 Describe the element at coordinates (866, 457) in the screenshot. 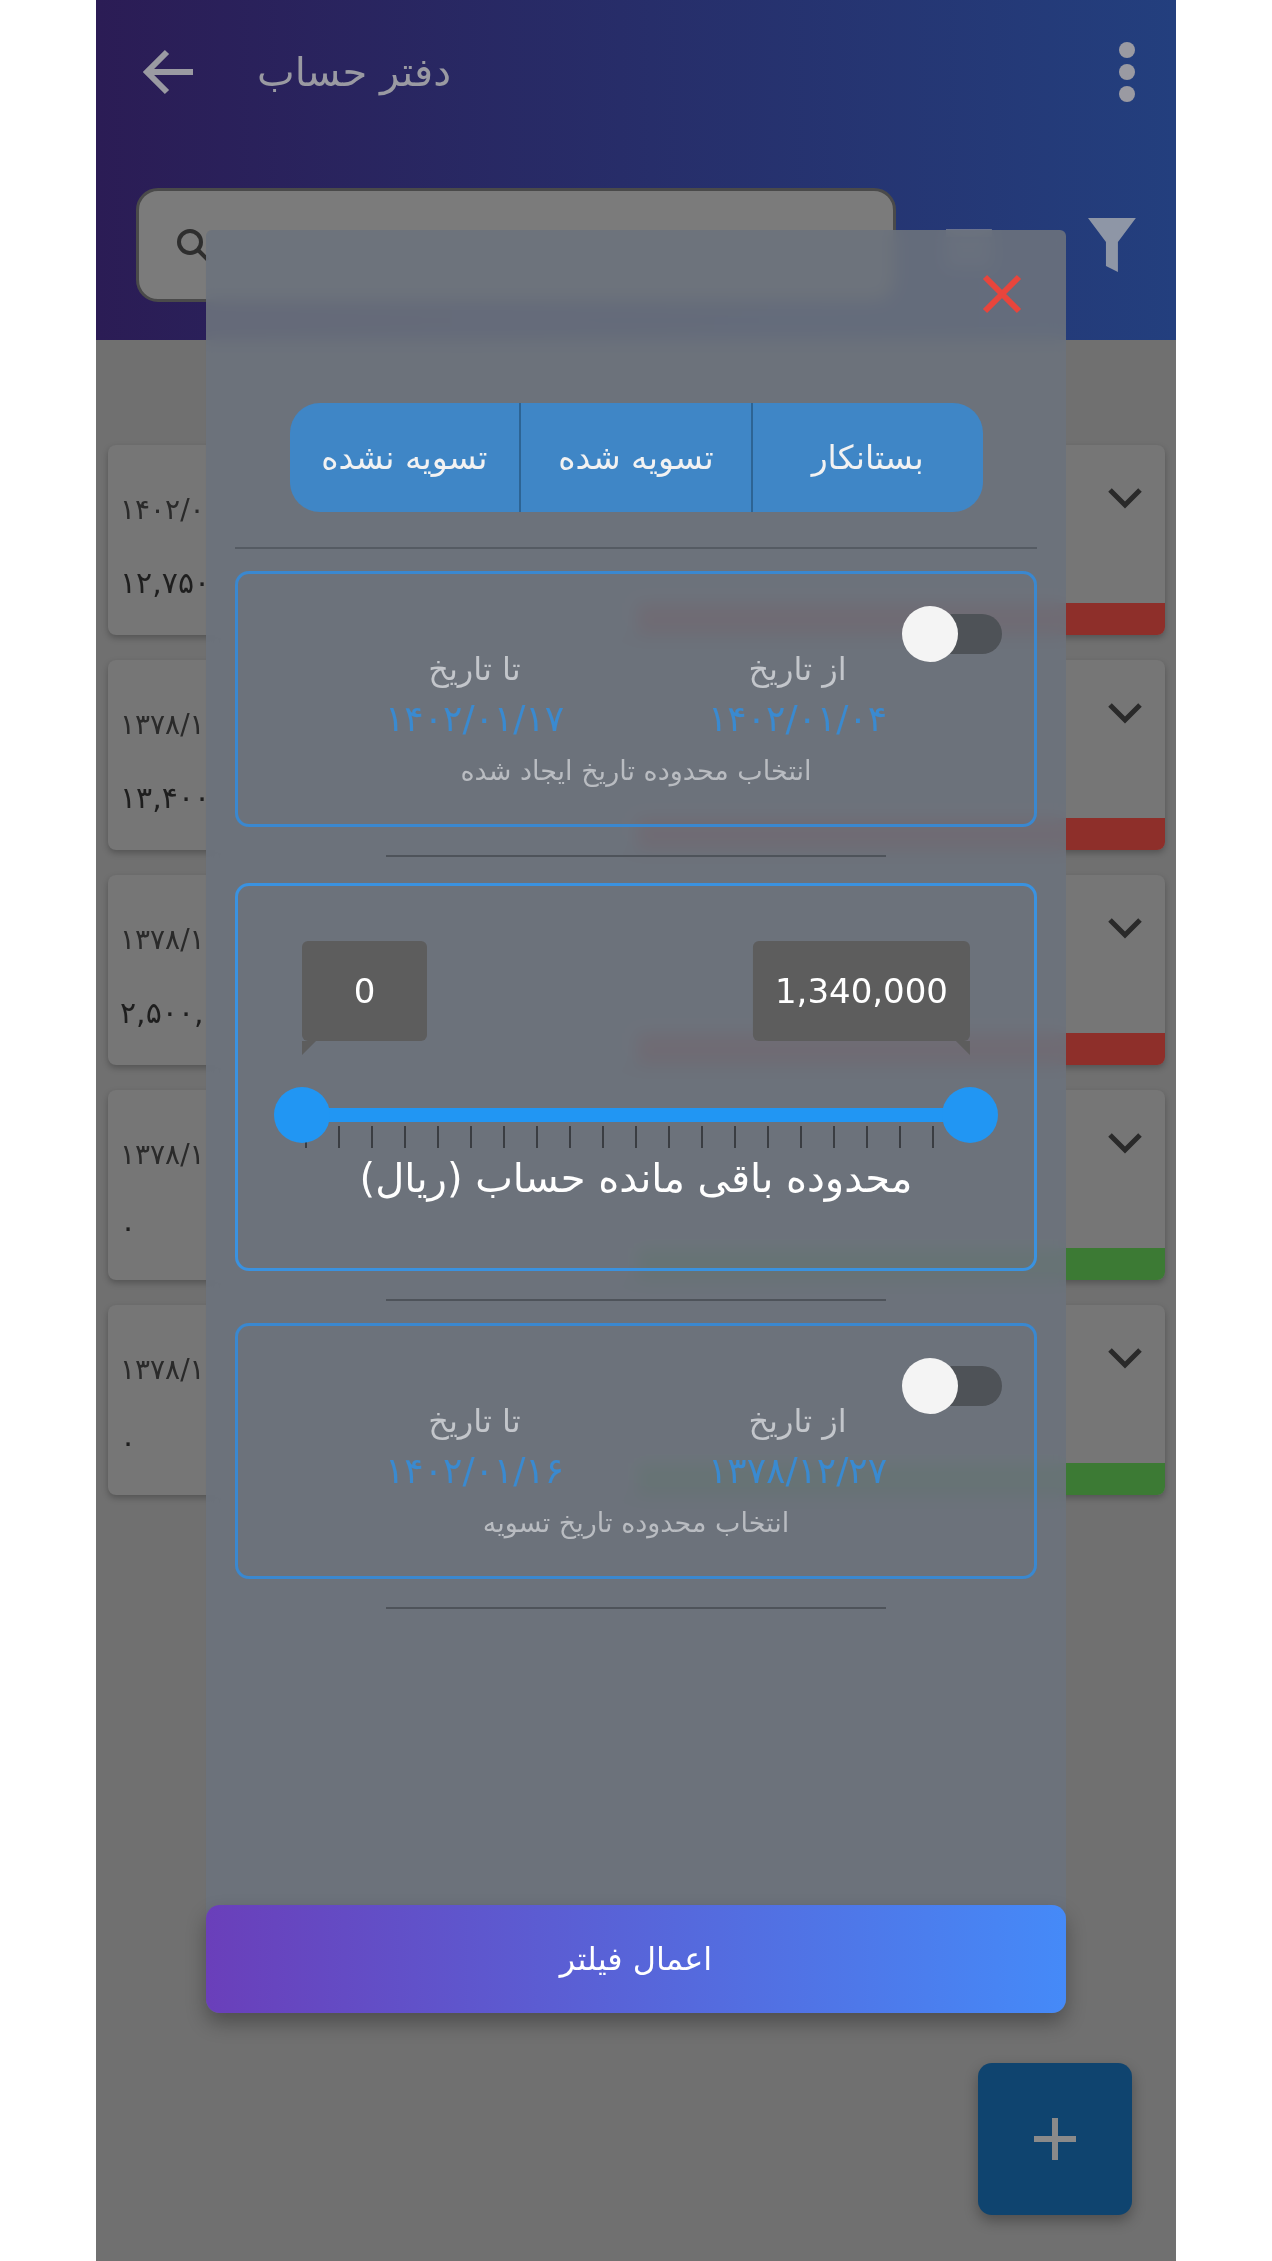

I see `filter-segment: بستانکار` at that location.